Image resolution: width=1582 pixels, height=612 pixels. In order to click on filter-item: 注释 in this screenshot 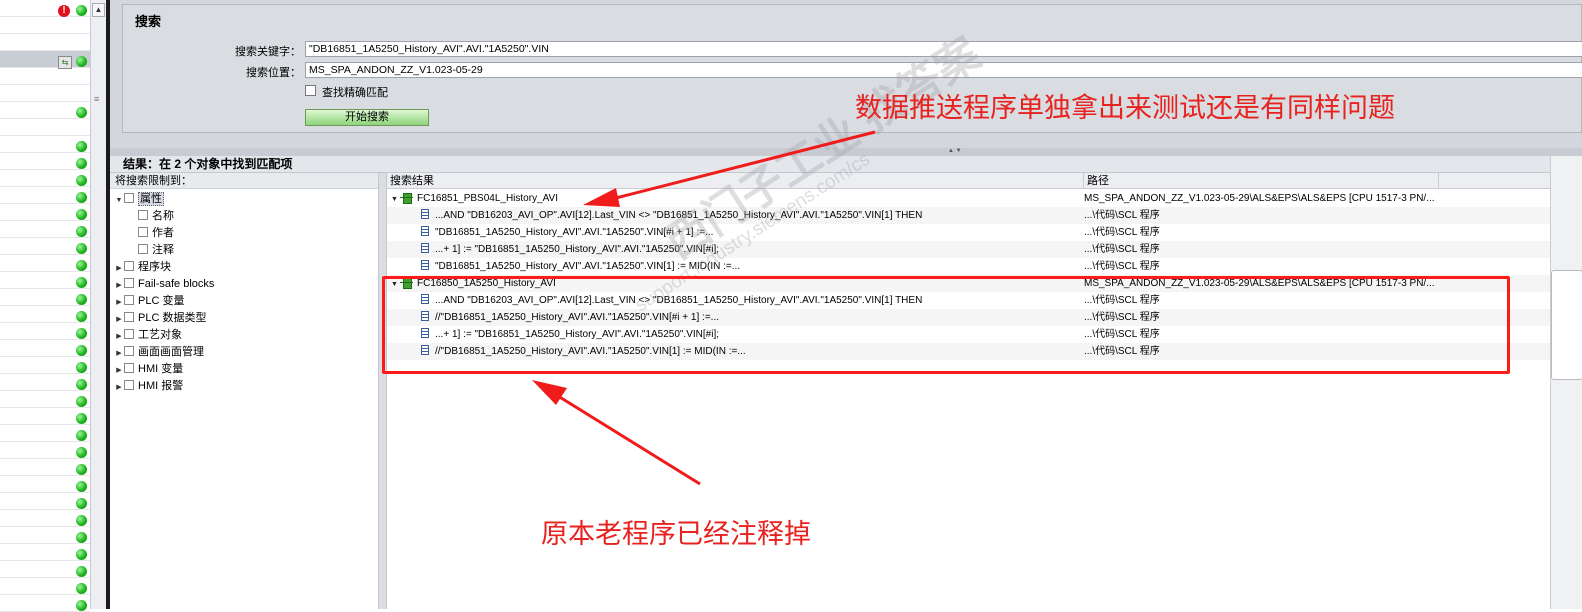, I will do `click(156, 250)`.